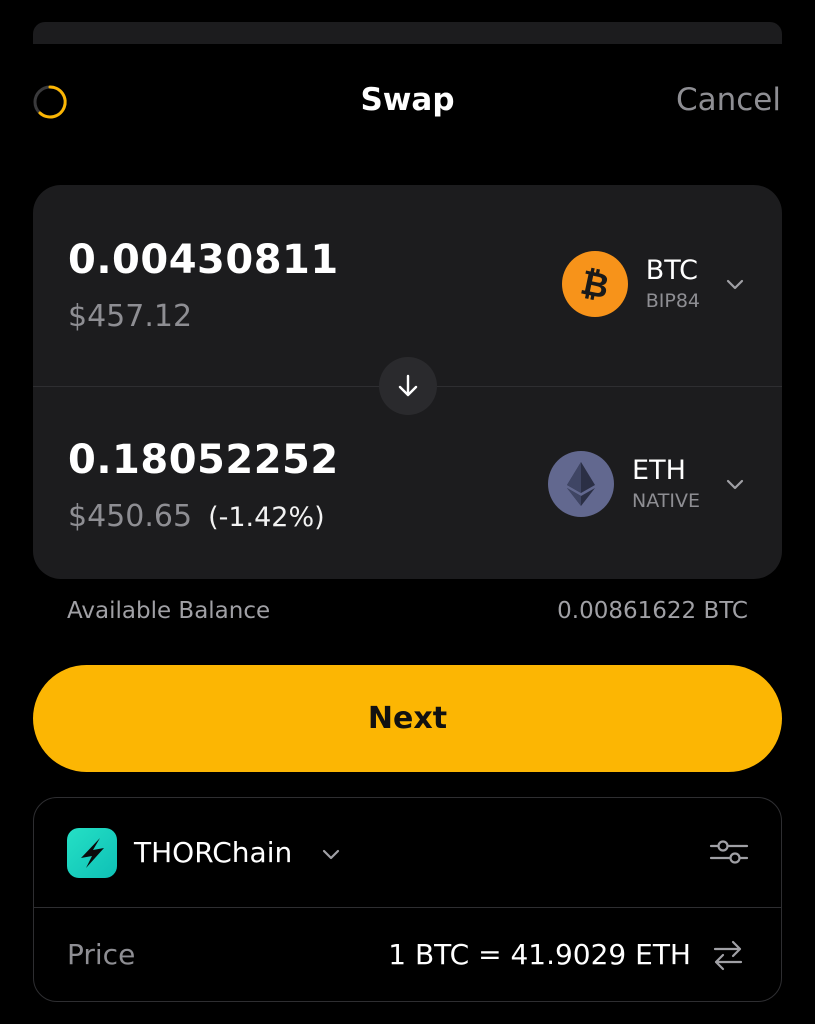 The image size is (815, 1024). I want to click on swap-rate-direction-icon, so click(728, 955).